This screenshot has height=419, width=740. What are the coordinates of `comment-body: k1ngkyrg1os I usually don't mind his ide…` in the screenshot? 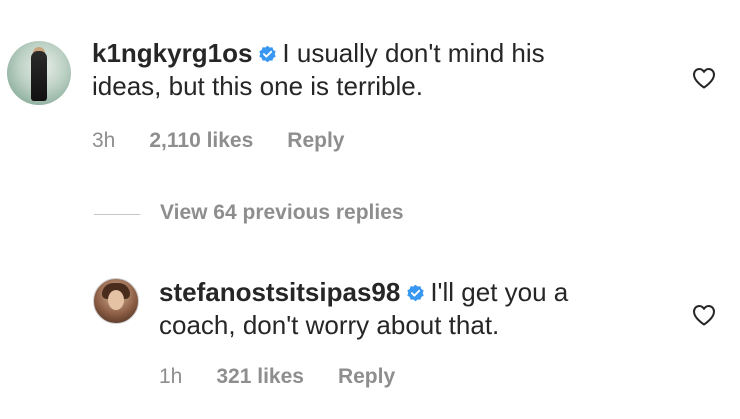 It's located at (318, 70).